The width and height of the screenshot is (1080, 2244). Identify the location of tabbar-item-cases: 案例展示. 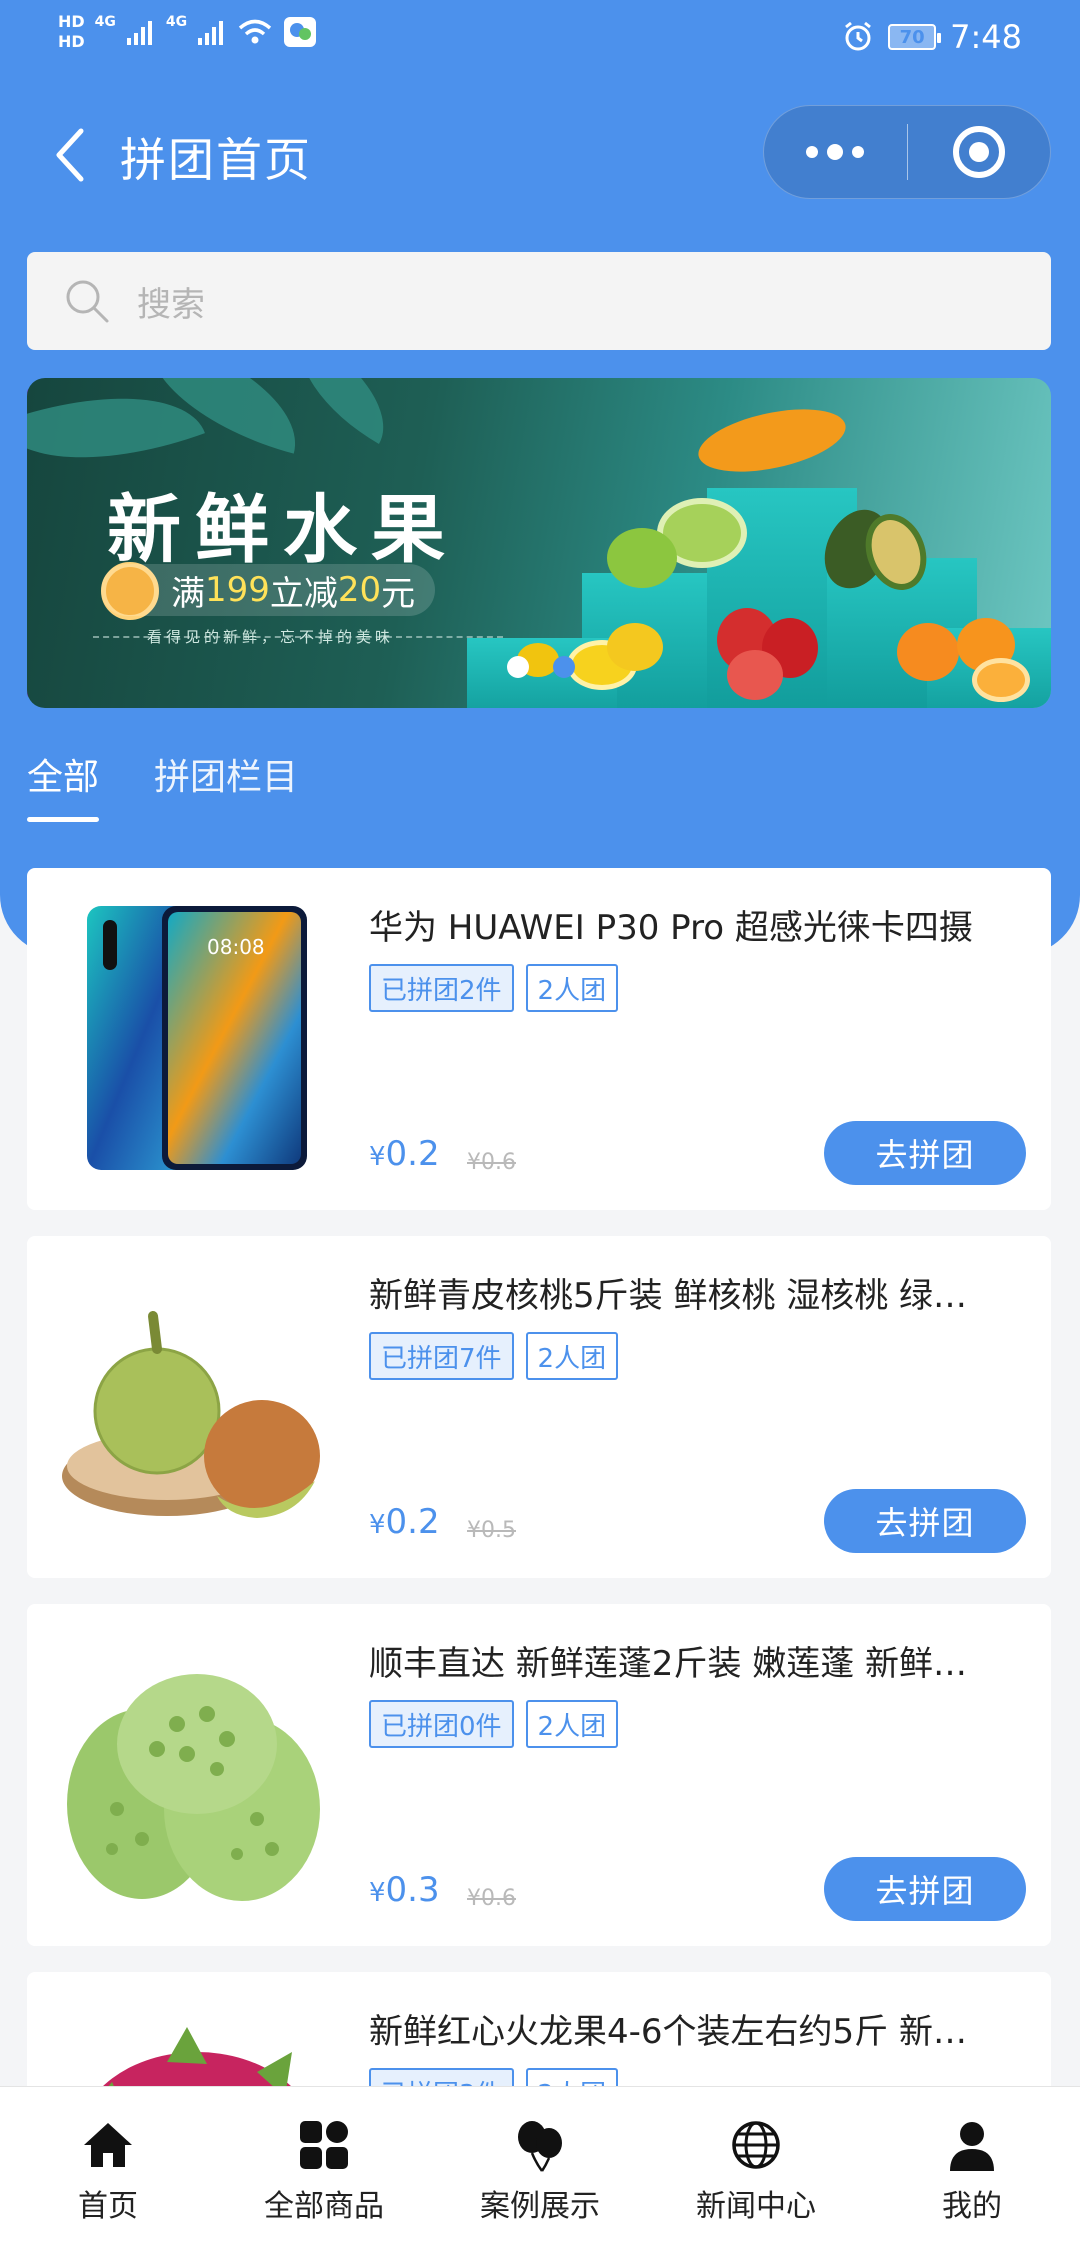
(540, 2165).